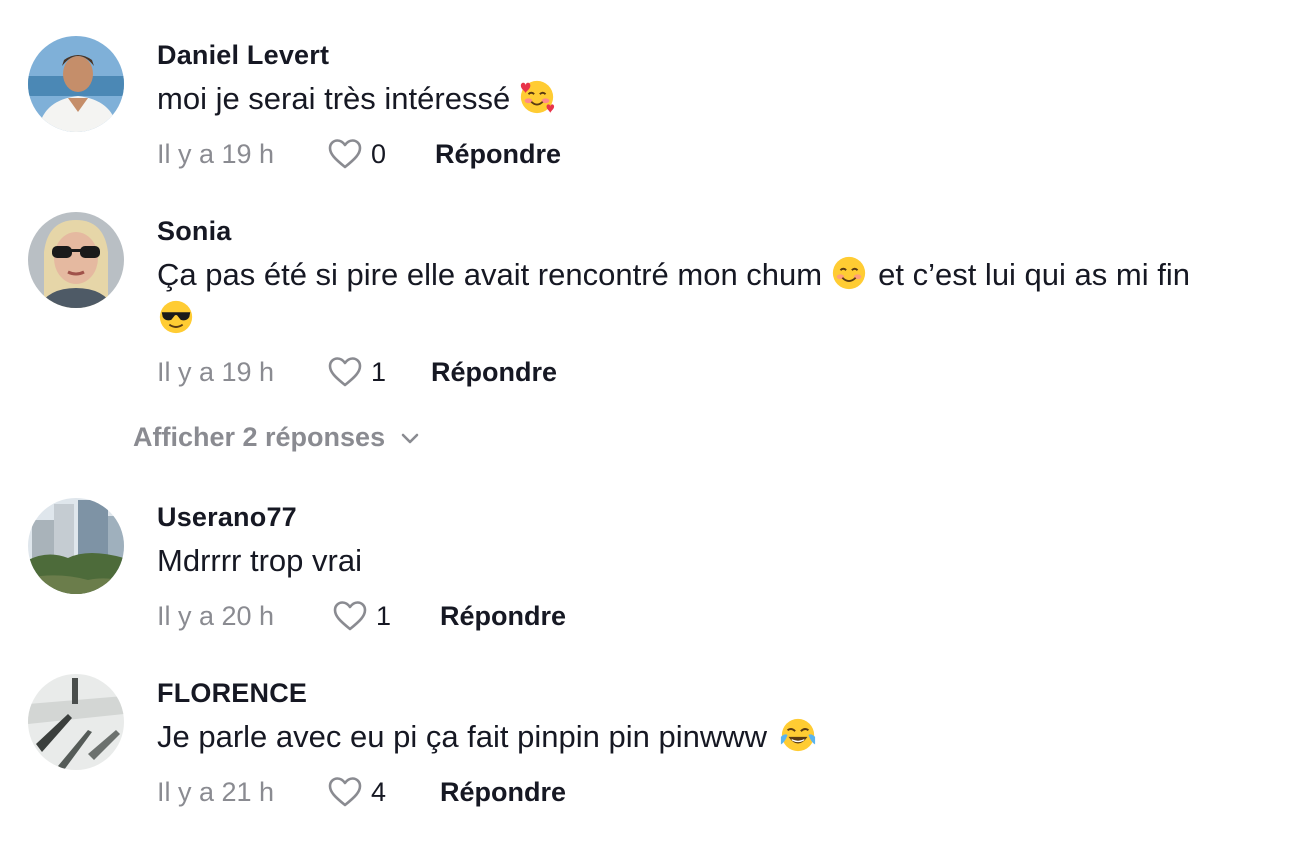 This screenshot has height=848, width=1308. I want to click on comment-meta: Il y a 21 h 4 Répondre, so click(361, 792).